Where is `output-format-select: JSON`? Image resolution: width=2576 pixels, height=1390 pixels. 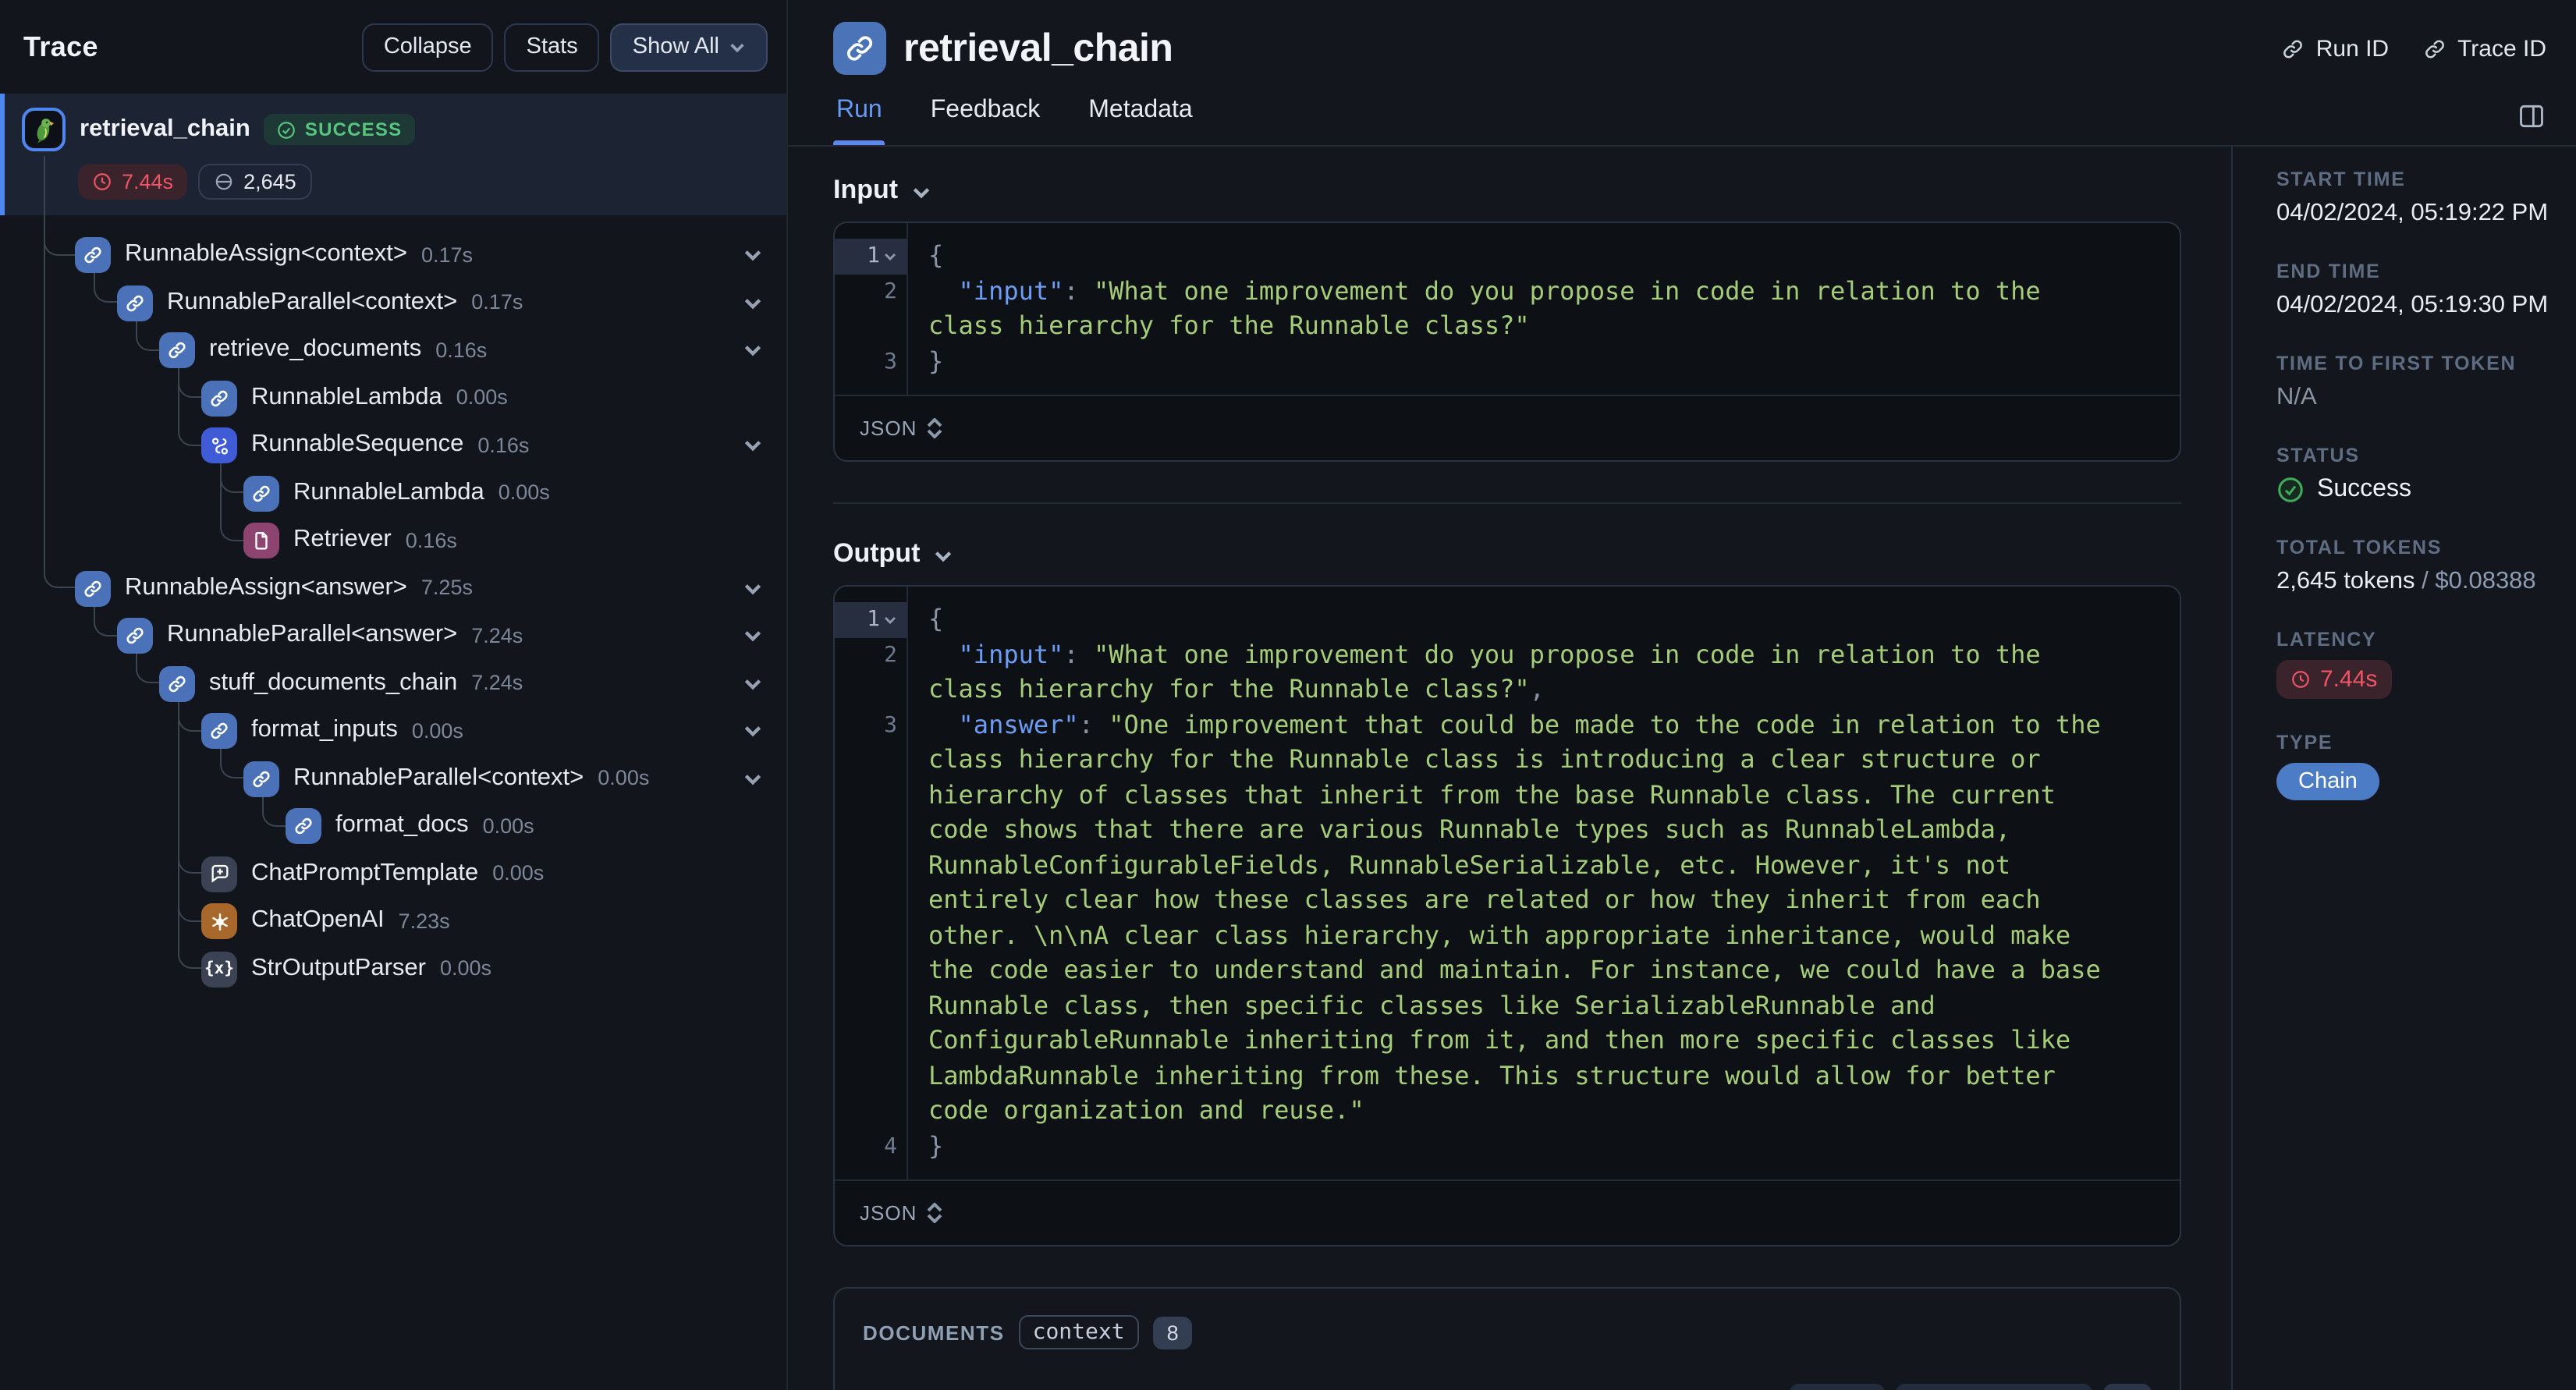
output-format-select: JSON is located at coordinates (888, 1213).